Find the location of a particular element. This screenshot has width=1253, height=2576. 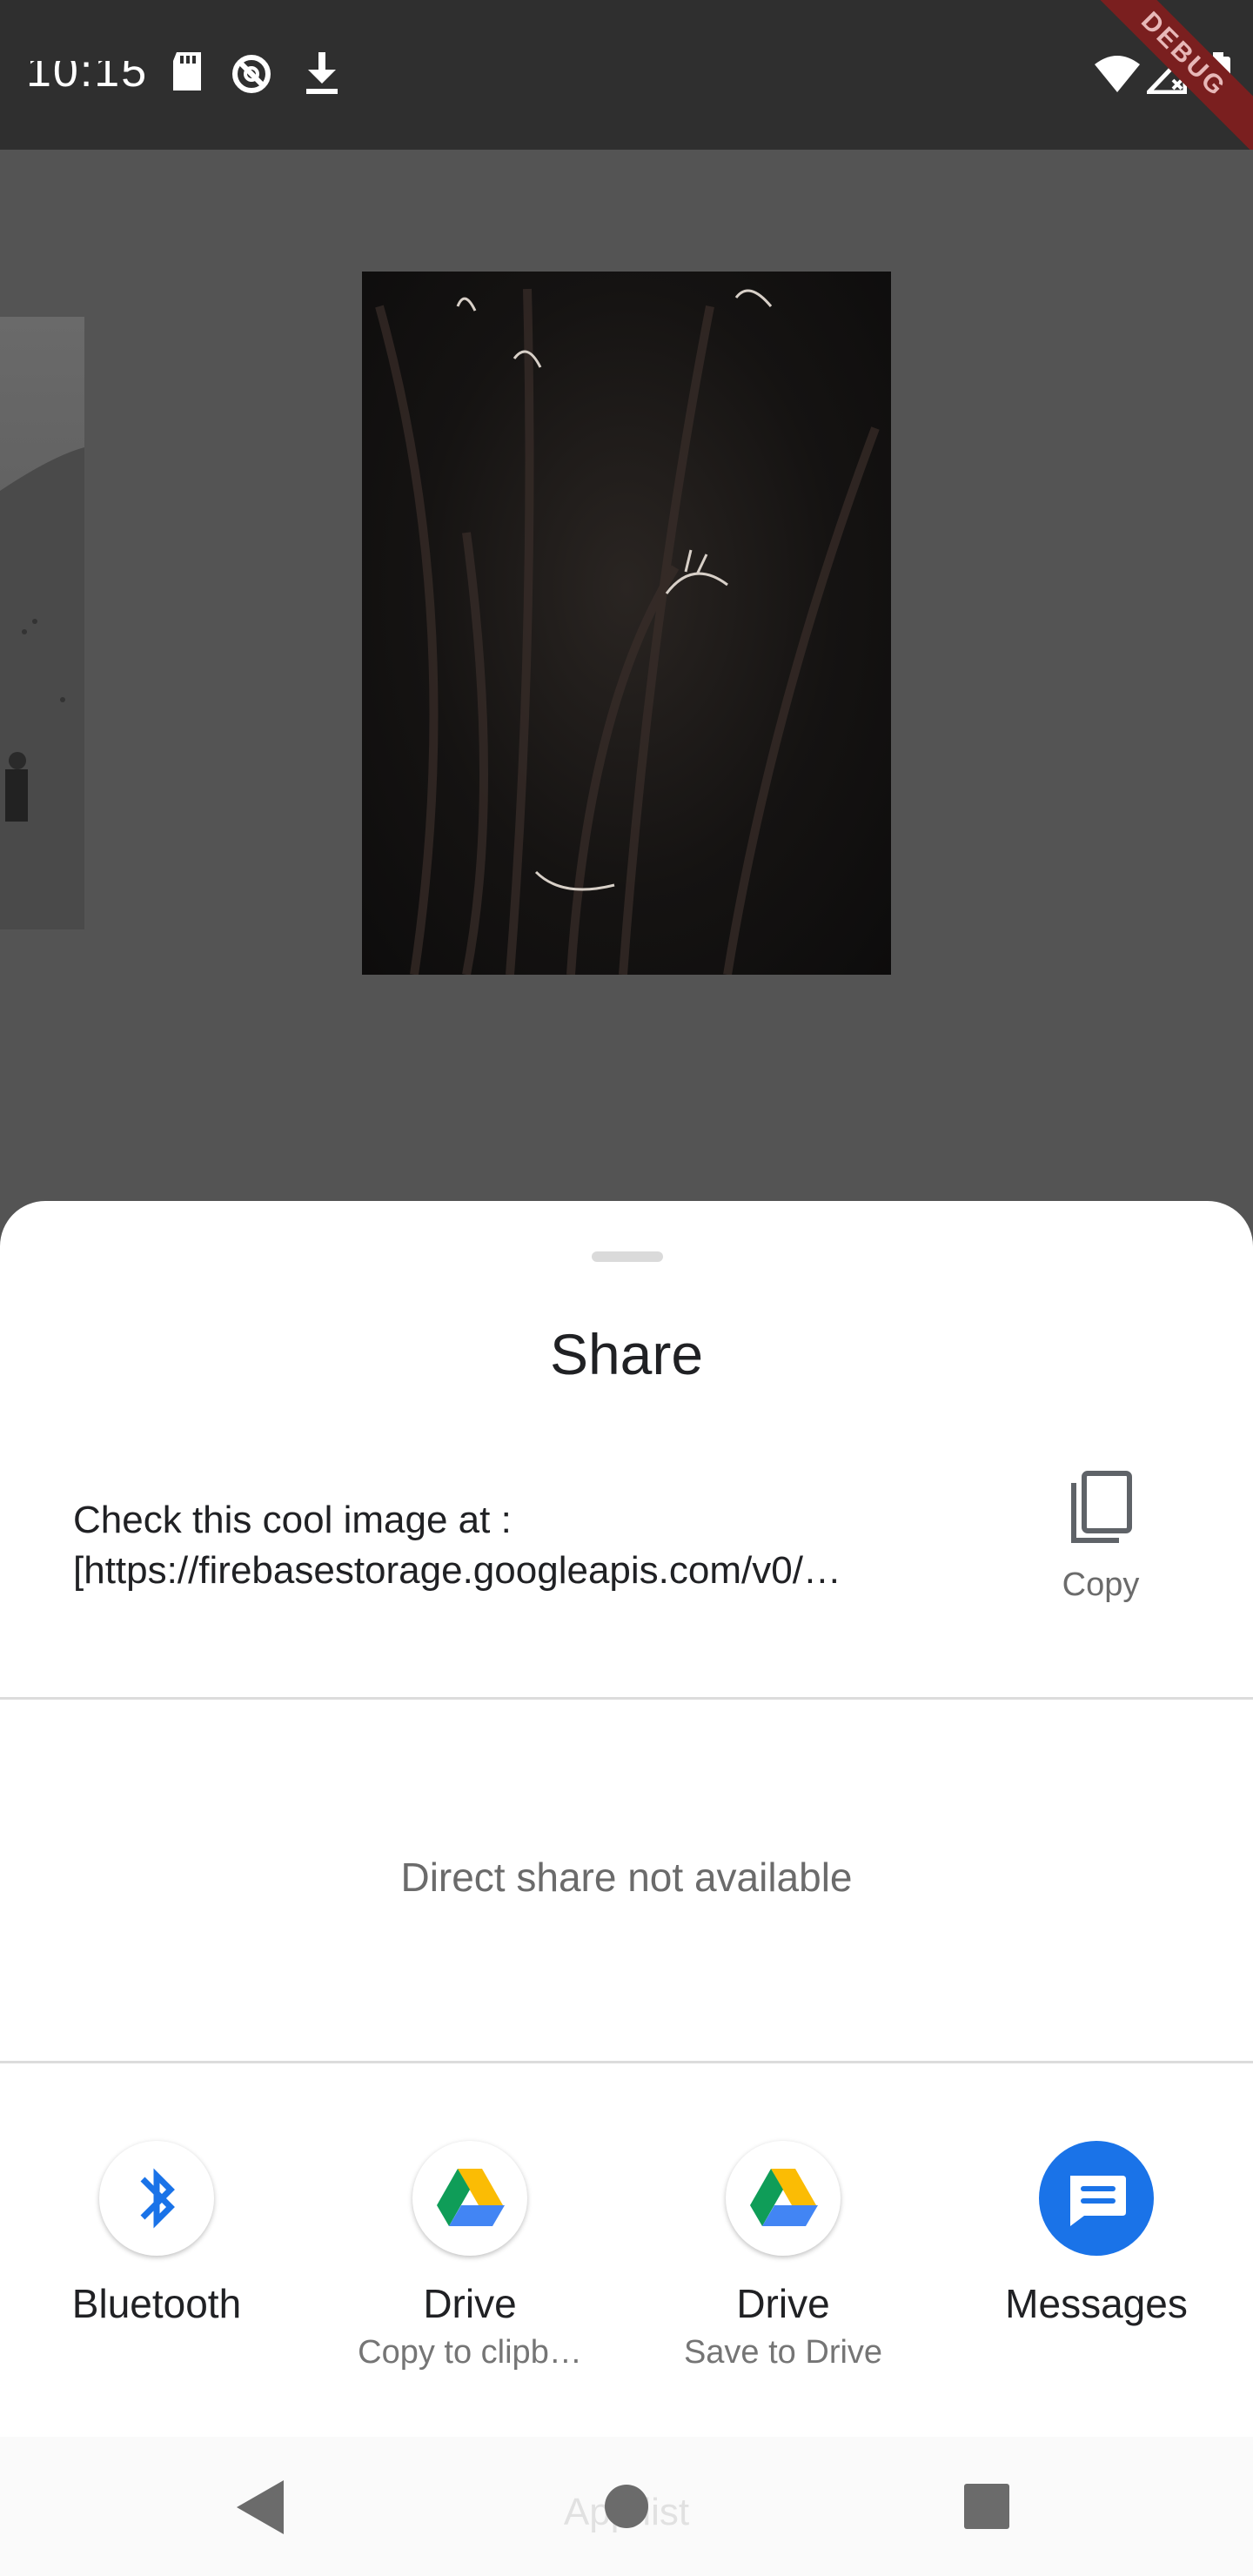

home-icon is located at coordinates (626, 2508).